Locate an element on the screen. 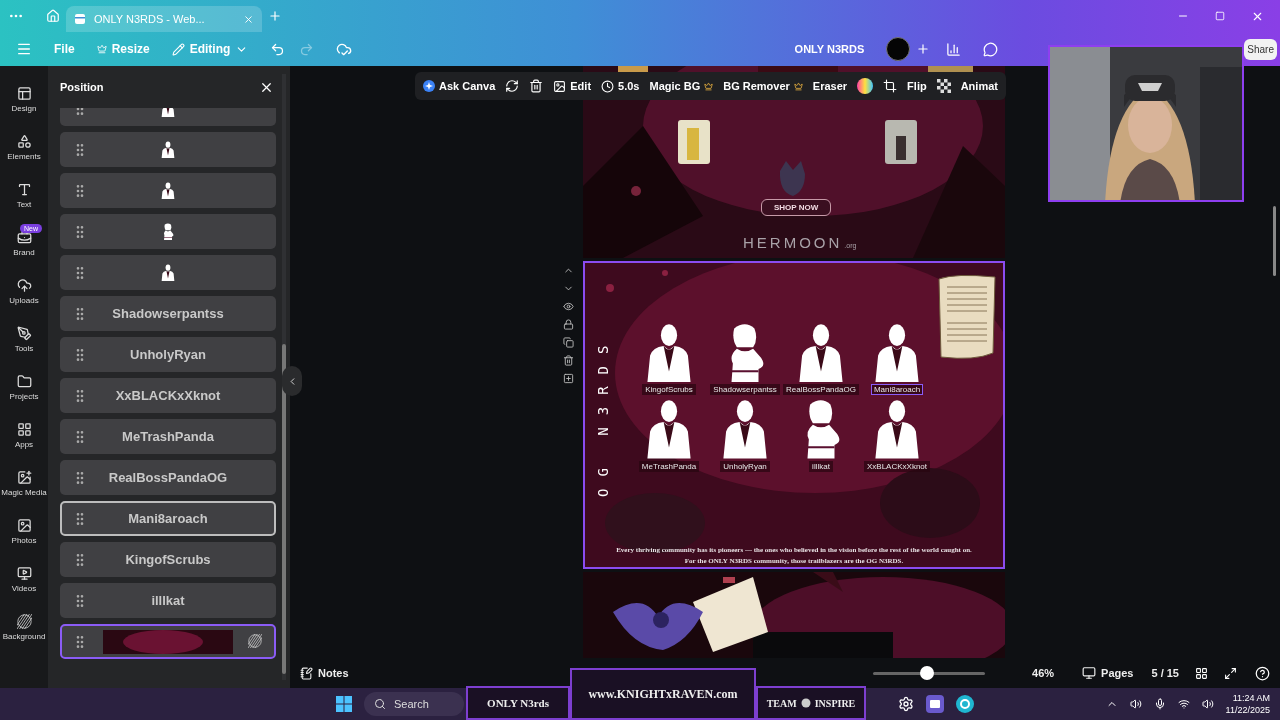  shop-now-button: SHOP NOW is located at coordinates (796, 207).